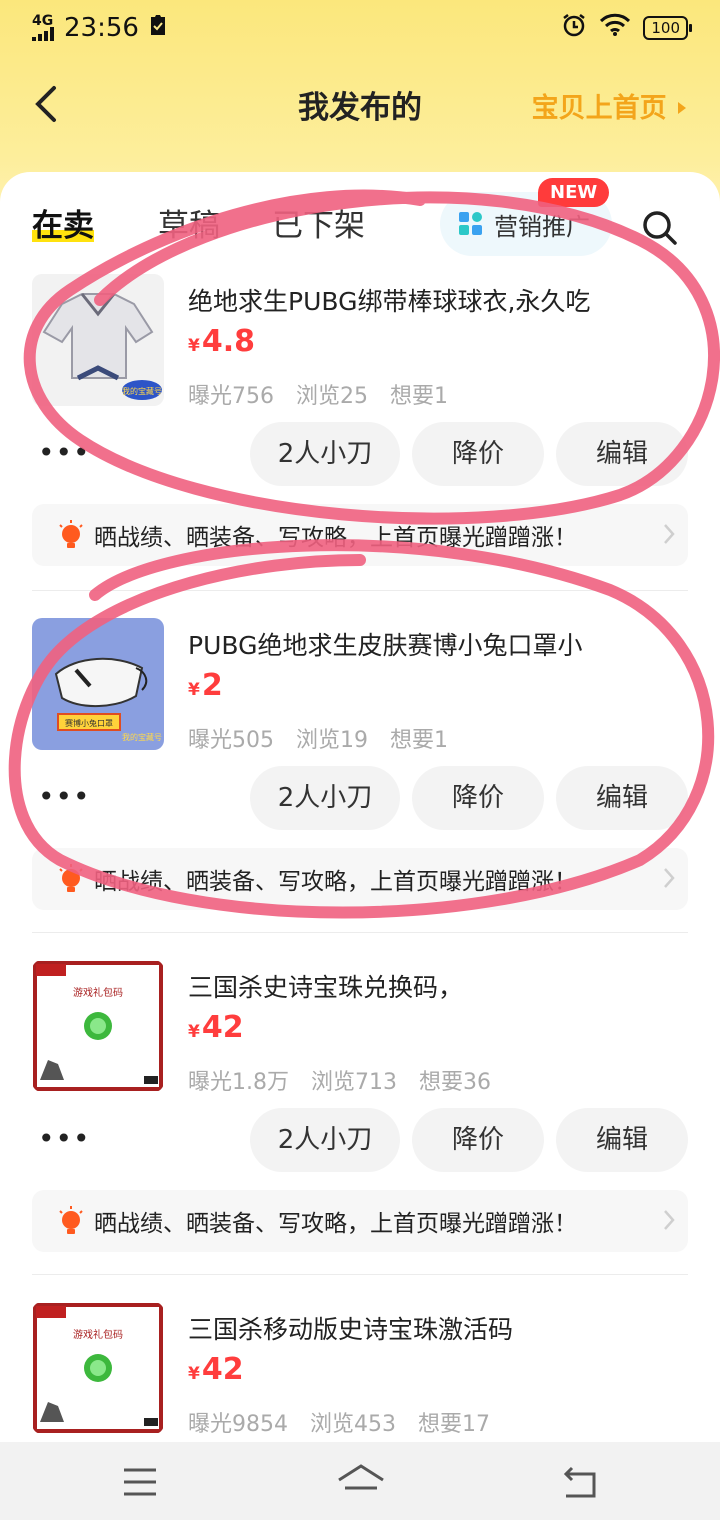 The image size is (720, 1520). Describe the element at coordinates (231, 740) in the screenshot. I see `exposure-count: 曝光505` at that location.